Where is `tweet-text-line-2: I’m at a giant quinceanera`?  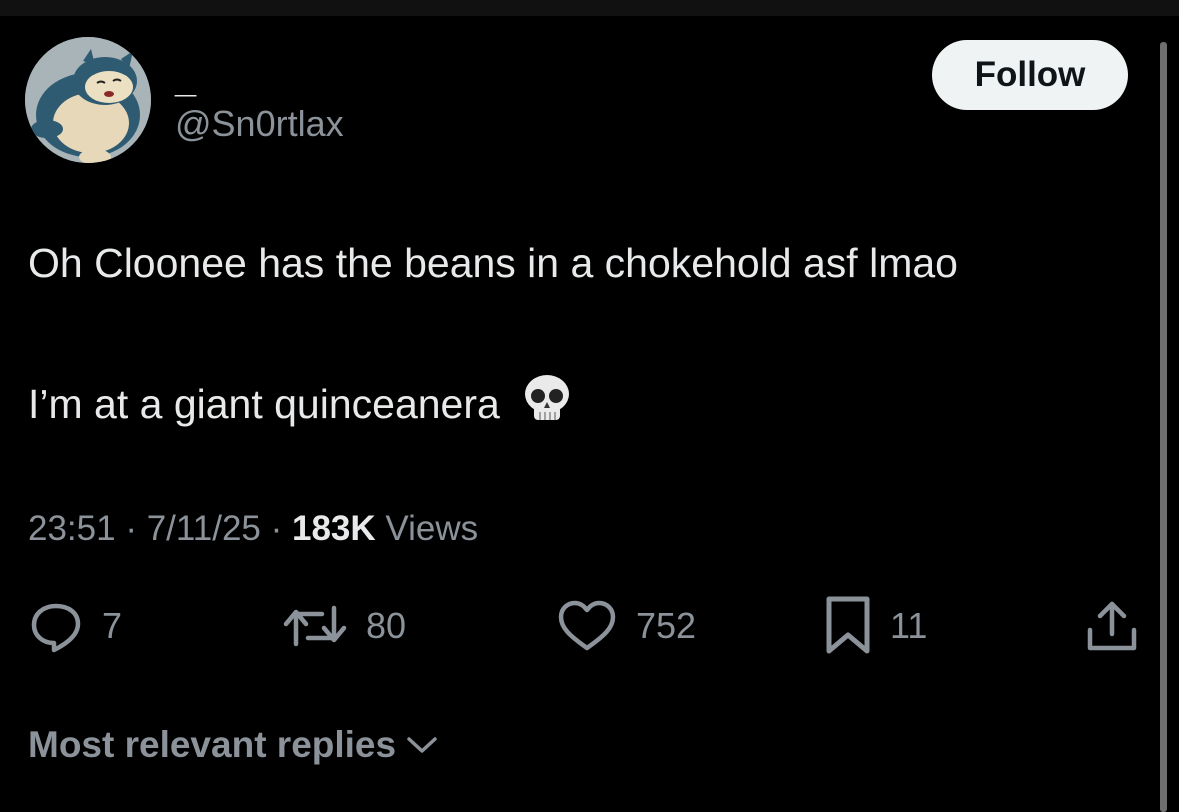
tweet-text-line-2: I’m at a giant quinceanera is located at coordinates (301, 404).